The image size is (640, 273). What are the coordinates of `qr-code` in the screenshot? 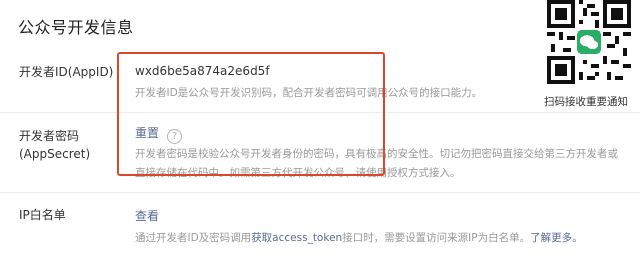 It's located at (589, 42).